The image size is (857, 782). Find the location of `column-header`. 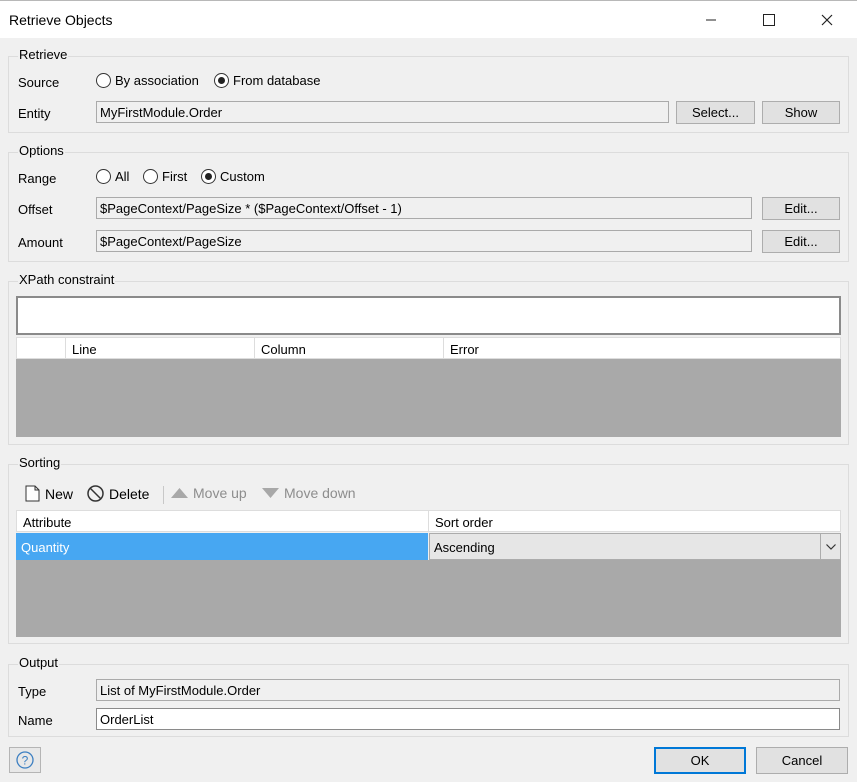

column-header is located at coordinates (41, 348).